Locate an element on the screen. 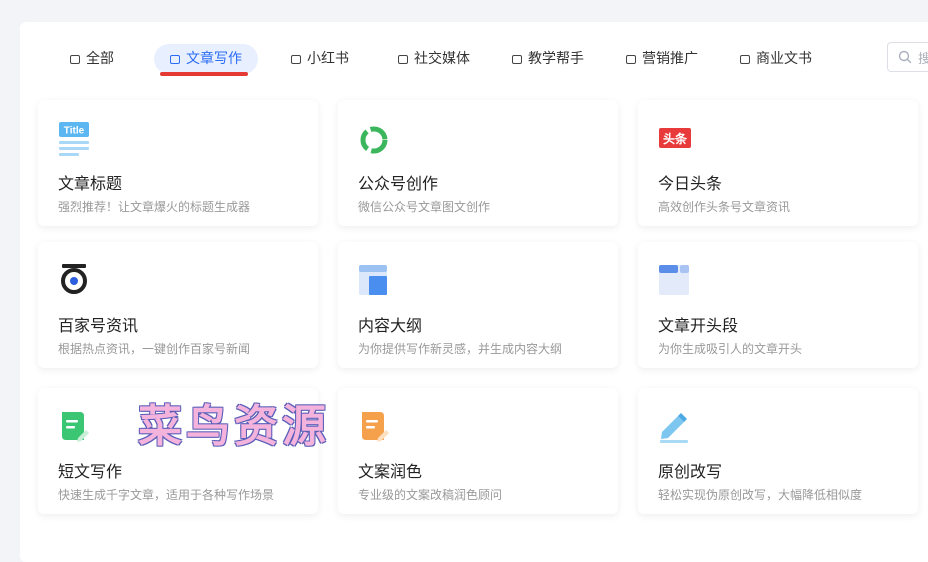  tab-label: 营销推广 is located at coordinates (670, 59).